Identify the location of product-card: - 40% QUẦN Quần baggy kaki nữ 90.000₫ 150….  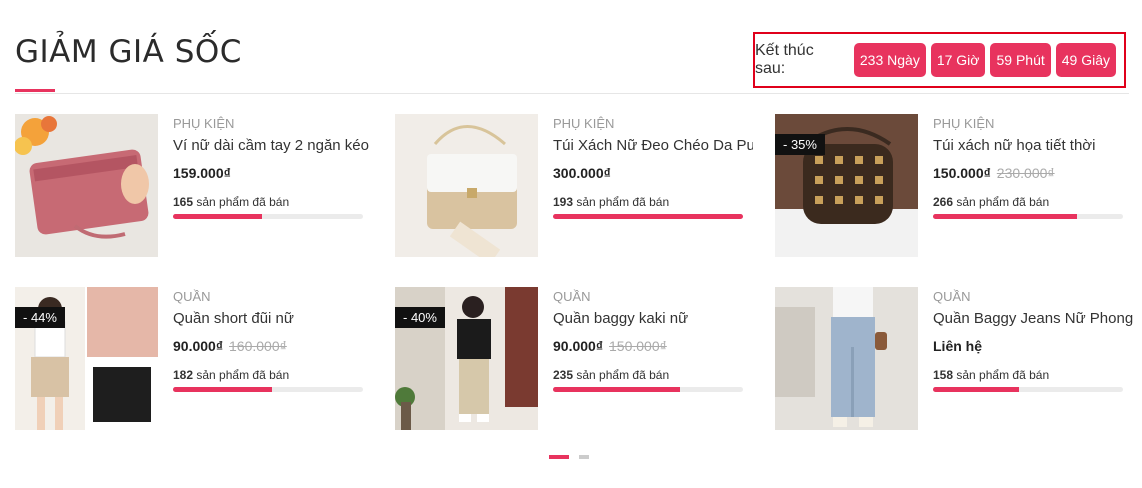
(575, 358).